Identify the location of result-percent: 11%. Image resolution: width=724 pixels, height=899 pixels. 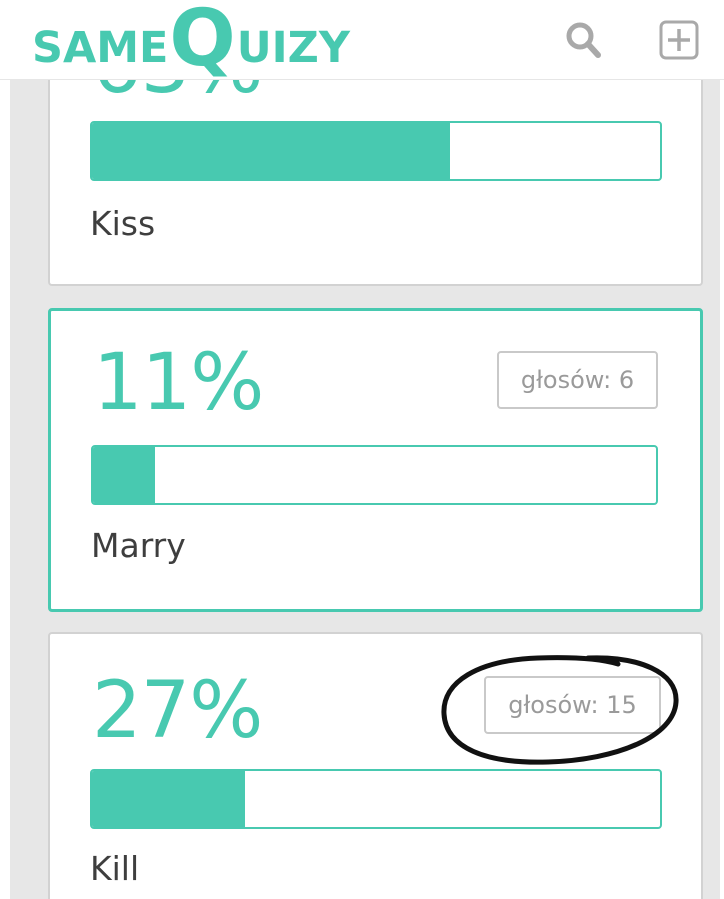
(178, 383).